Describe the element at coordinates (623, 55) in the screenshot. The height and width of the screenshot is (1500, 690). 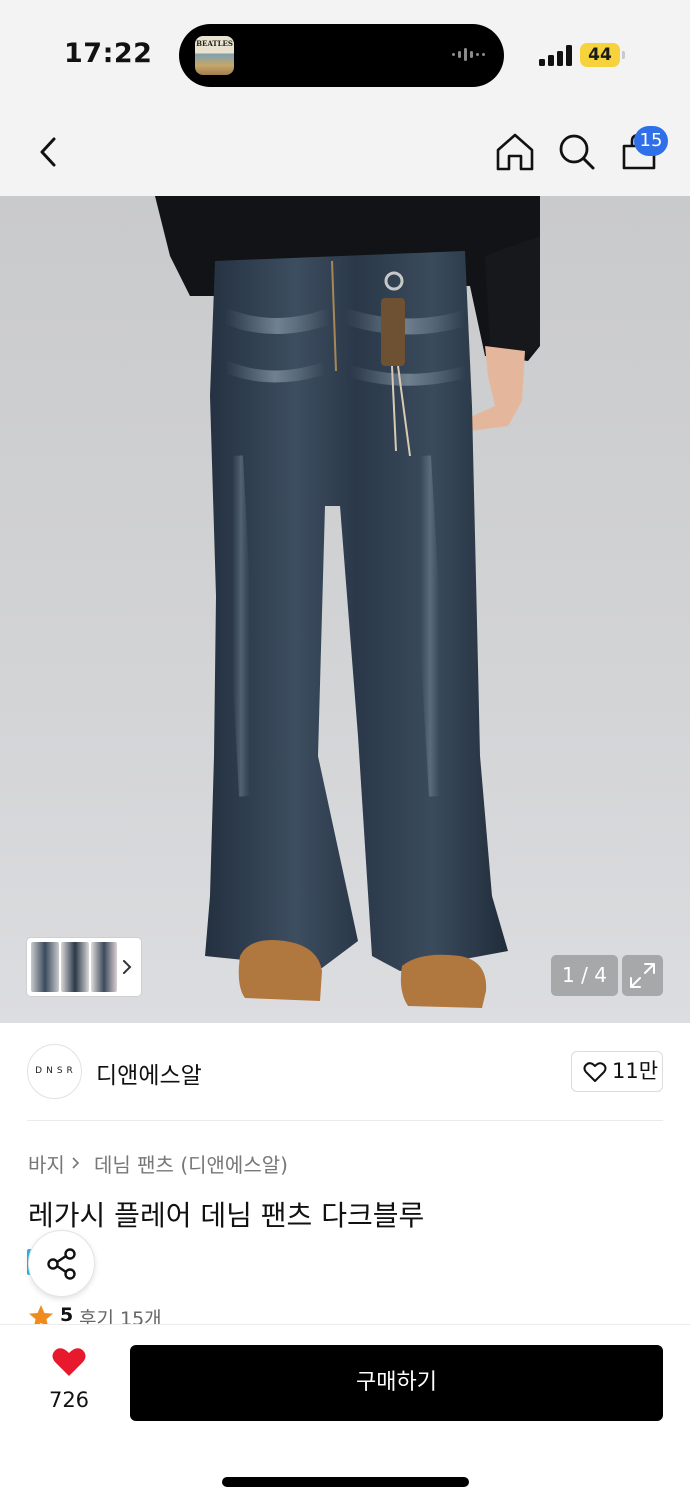
I see `battery-terminal` at that location.